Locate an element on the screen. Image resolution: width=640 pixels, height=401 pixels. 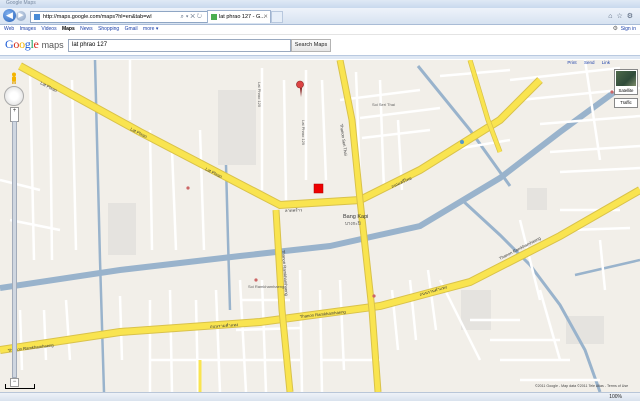
satellite-thumbnail is located at coordinates (626, 78).